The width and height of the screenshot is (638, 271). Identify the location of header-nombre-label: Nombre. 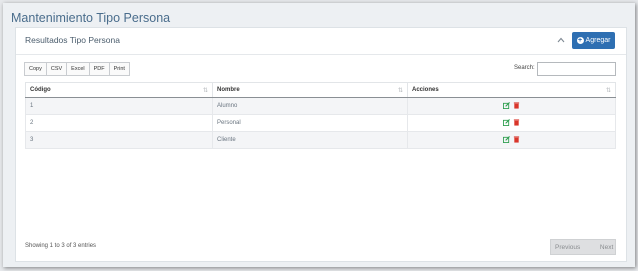
(228, 90).